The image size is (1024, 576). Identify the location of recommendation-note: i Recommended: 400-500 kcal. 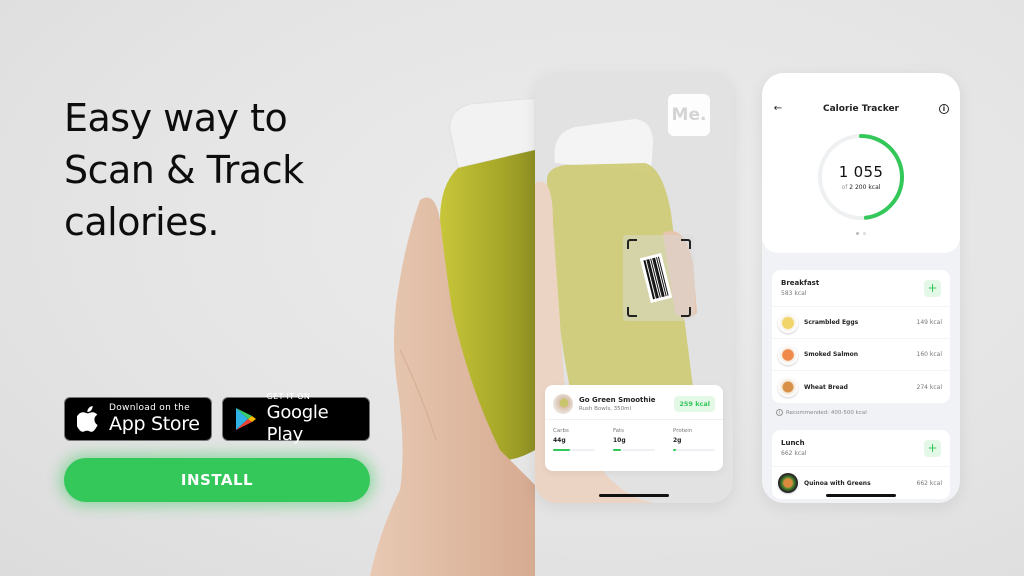
(821, 412).